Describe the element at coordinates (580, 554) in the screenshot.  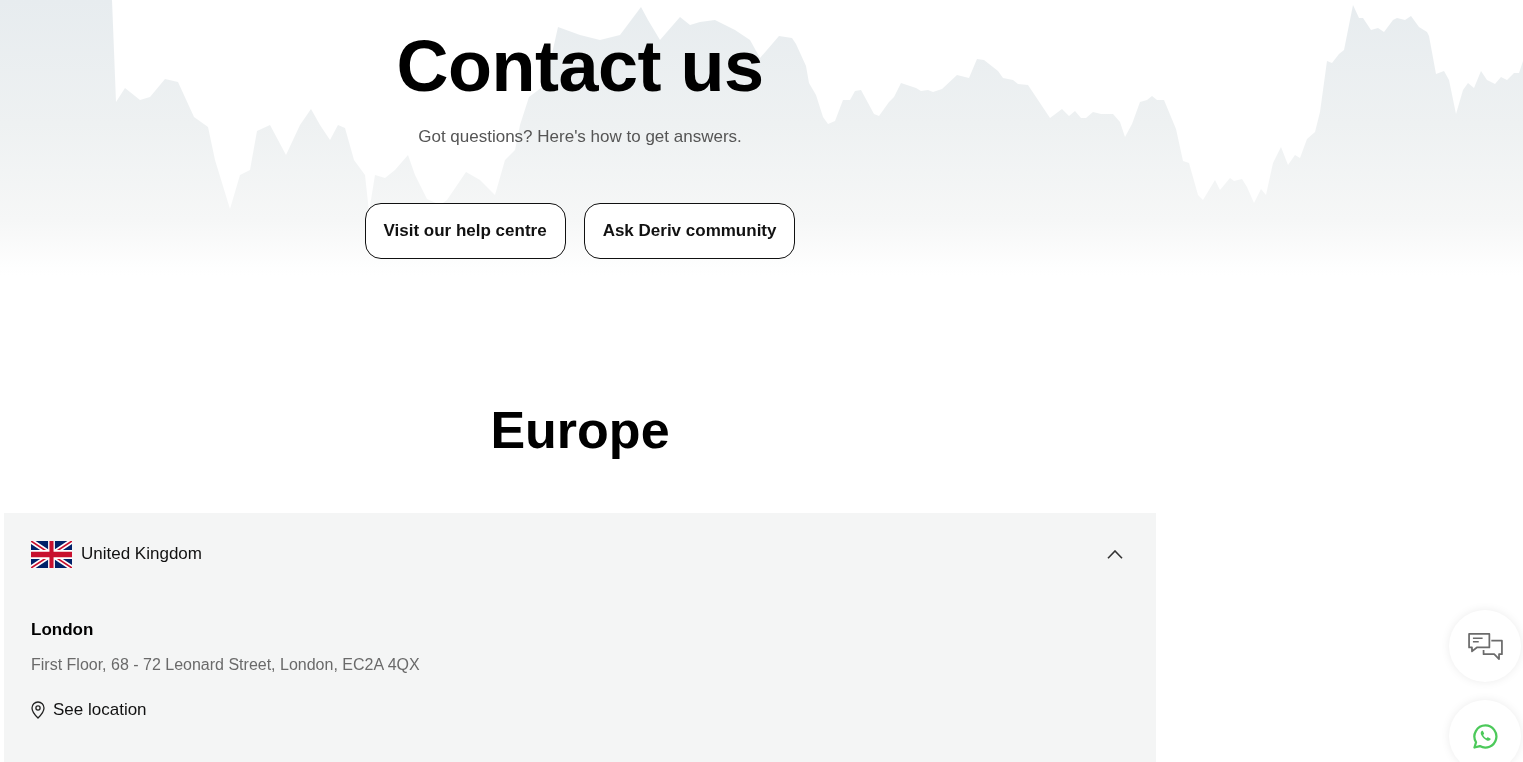
I see `accordion-header: United Kingdom` at that location.